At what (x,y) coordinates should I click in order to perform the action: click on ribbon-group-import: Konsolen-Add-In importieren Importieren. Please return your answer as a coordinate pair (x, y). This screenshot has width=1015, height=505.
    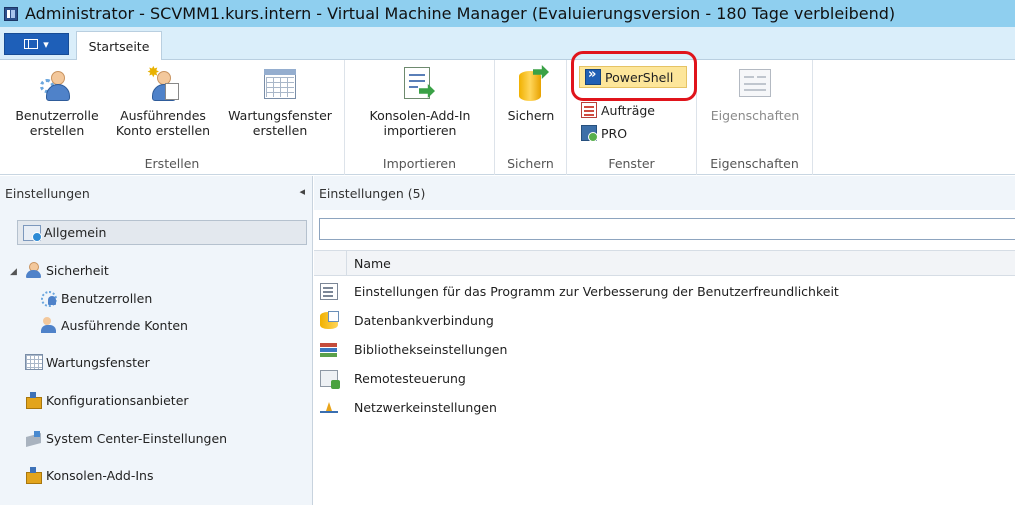
    Looking at the image, I should click on (420, 117).